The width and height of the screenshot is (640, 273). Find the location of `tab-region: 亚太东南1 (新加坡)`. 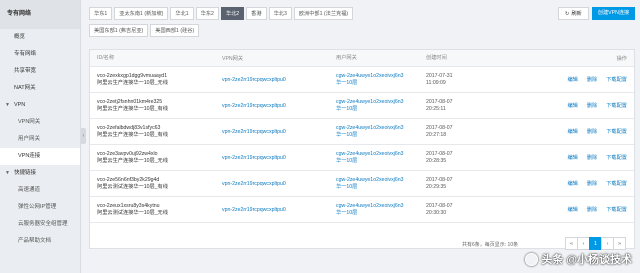

tab-region: 亚太东南1 (新加坡) is located at coordinates (141, 13).